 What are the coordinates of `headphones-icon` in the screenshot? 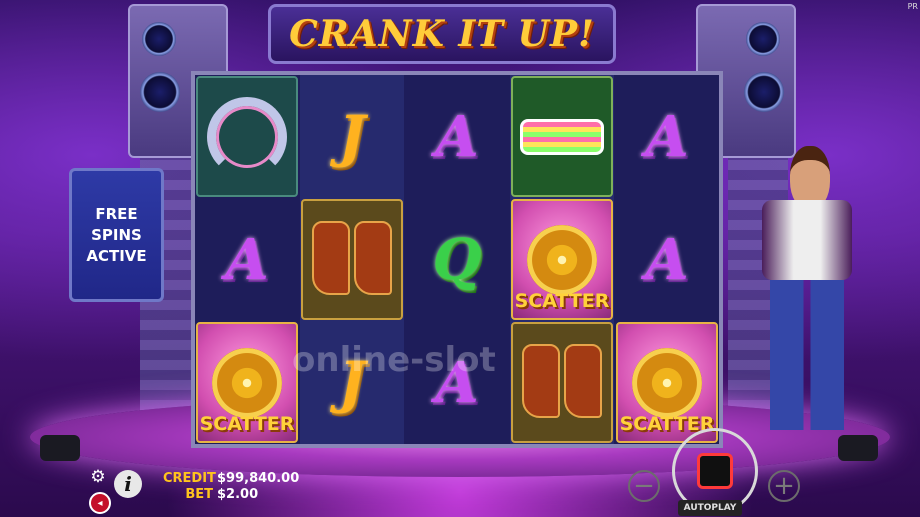 It's located at (247, 136).